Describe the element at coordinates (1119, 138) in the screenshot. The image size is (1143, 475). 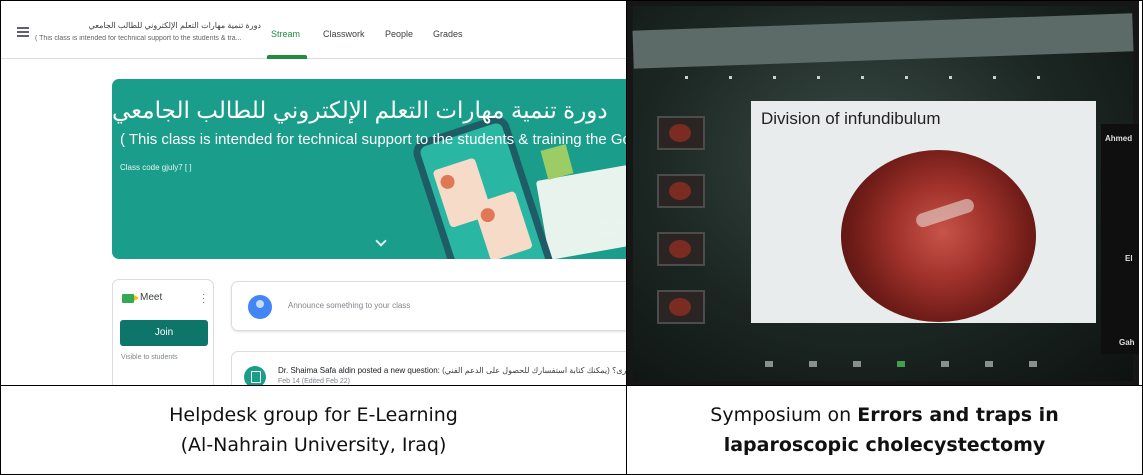
I see `participant-name: Ahmed` at that location.